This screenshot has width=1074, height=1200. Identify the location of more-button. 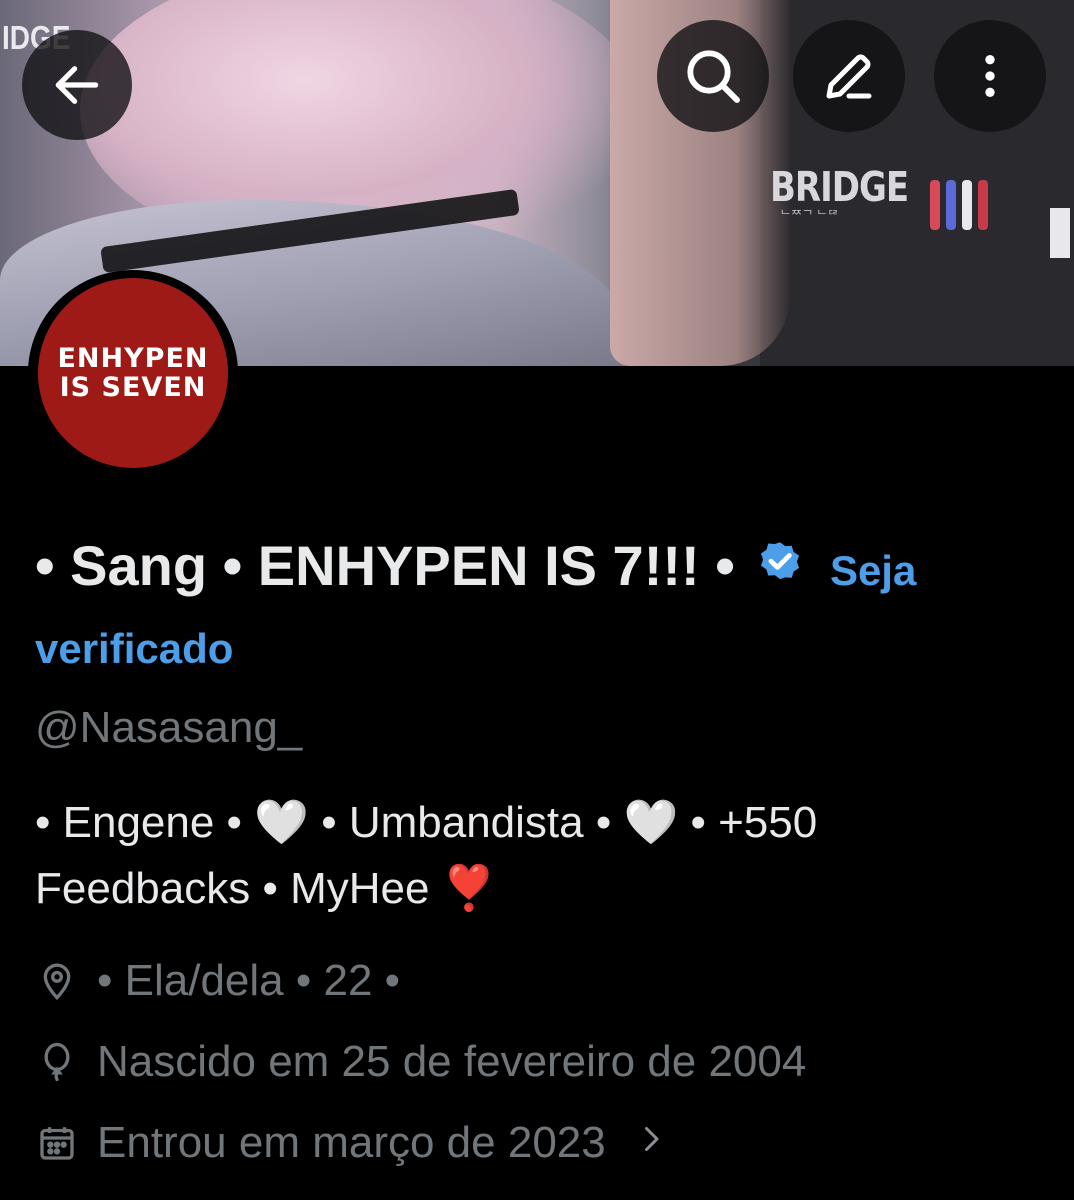
(990, 76).